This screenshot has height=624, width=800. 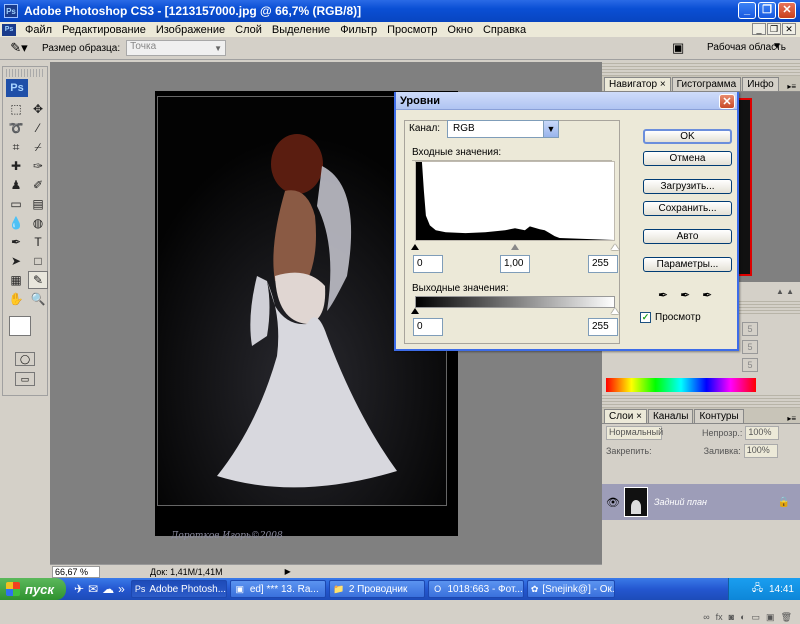 I want to click on fill-field: 100%, so click(x=760, y=451).